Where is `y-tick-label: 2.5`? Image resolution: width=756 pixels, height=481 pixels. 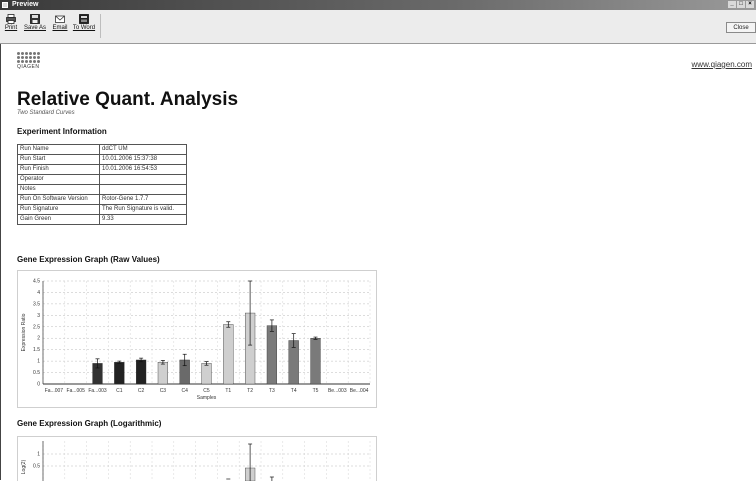 y-tick-label: 2.5 is located at coordinates (36, 327).